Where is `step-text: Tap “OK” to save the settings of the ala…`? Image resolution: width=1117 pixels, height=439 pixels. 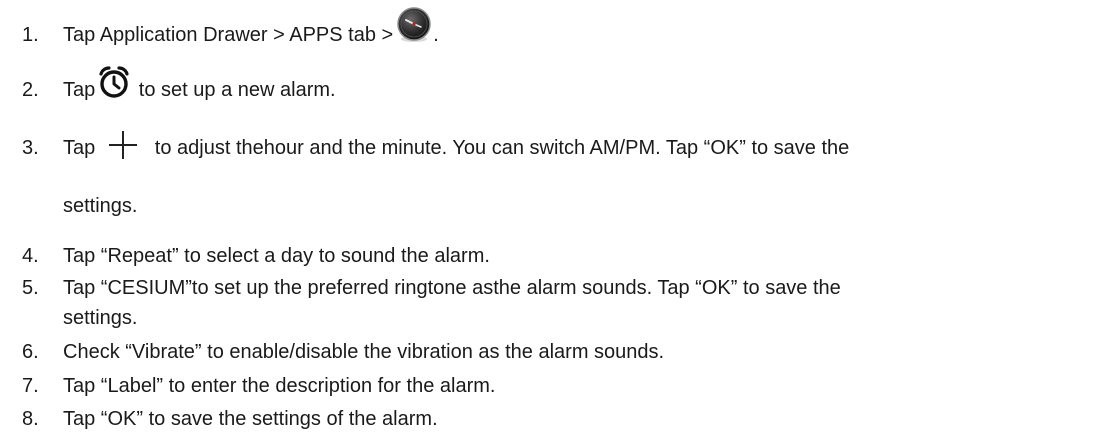 step-text: Tap “OK” to save the settings of the ala… is located at coordinates (250, 419).